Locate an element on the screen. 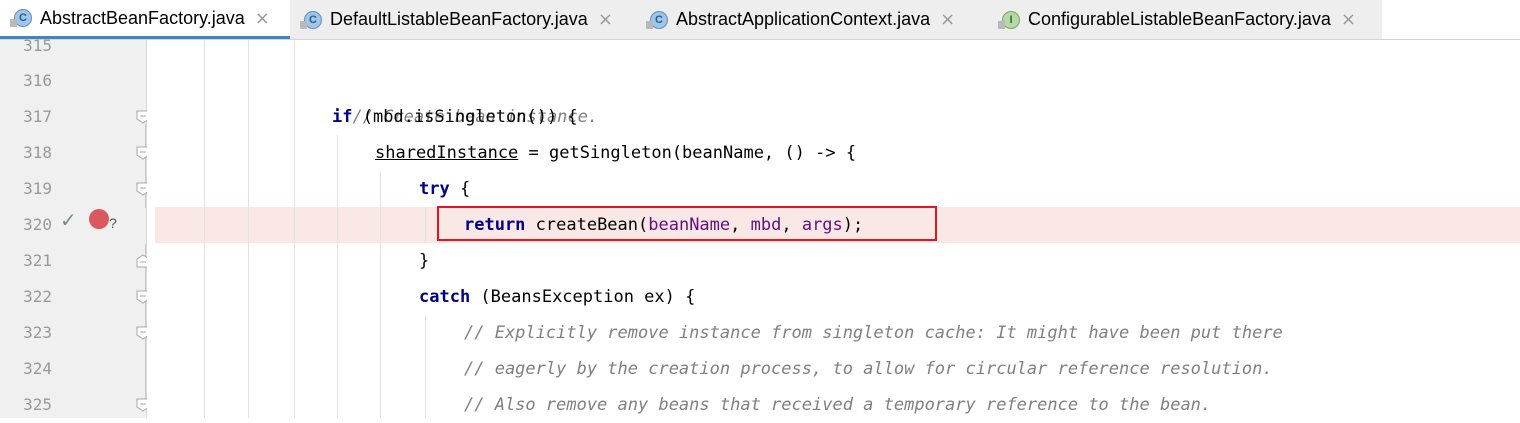  code-keyword: if is located at coordinates (342, 117).